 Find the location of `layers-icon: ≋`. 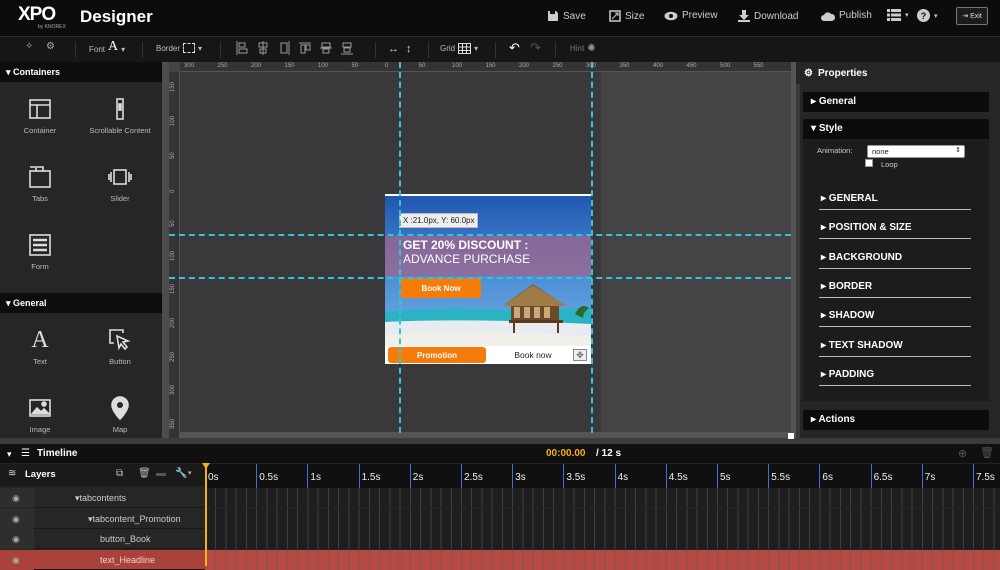

layers-icon: ≋ is located at coordinates (12, 473).